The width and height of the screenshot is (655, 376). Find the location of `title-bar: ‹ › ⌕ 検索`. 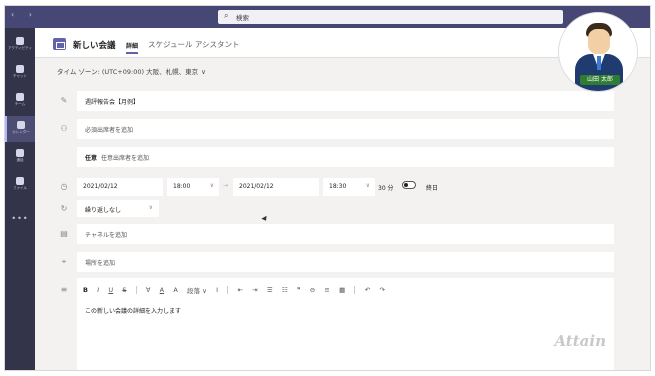

title-bar: ‹ › ⌕ 検索 is located at coordinates (327, 17).